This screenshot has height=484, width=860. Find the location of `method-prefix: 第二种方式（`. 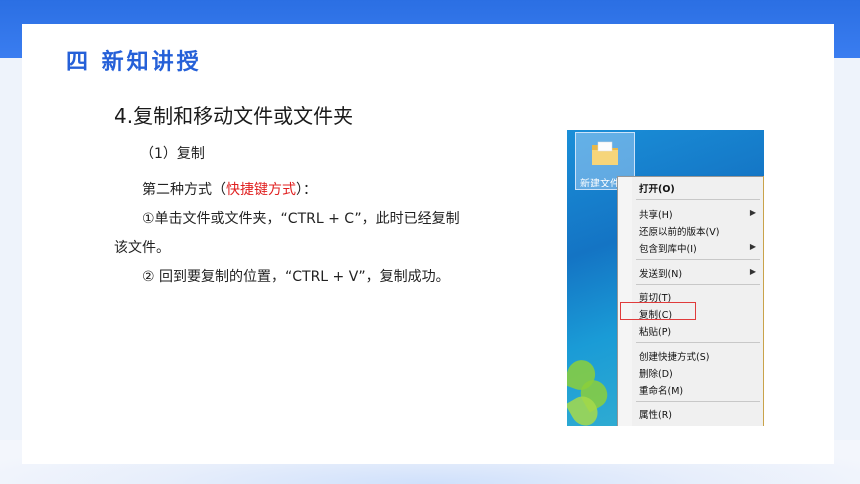

method-prefix: 第二种方式（ is located at coordinates (184, 190).